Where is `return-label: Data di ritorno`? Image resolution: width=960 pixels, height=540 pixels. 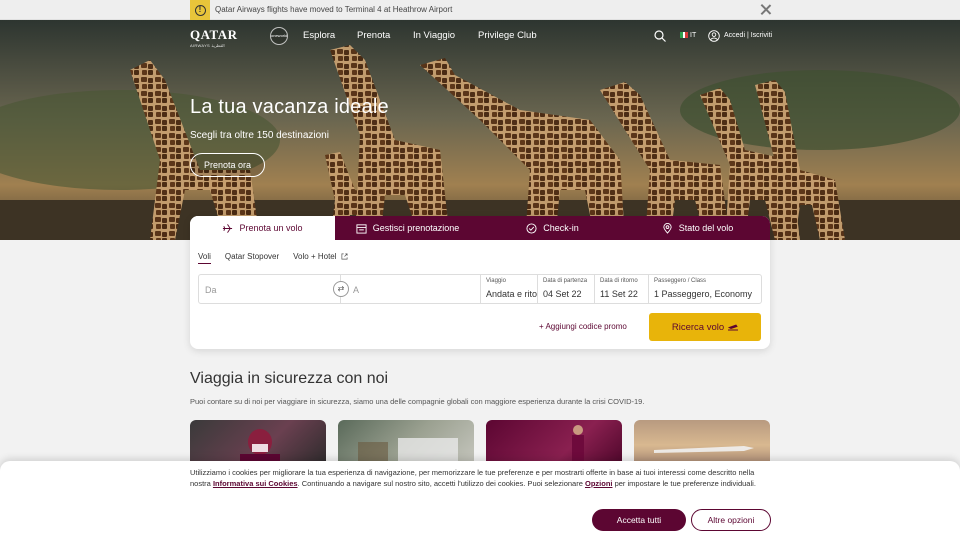 return-label: Data di ritorno is located at coordinates (619, 281).